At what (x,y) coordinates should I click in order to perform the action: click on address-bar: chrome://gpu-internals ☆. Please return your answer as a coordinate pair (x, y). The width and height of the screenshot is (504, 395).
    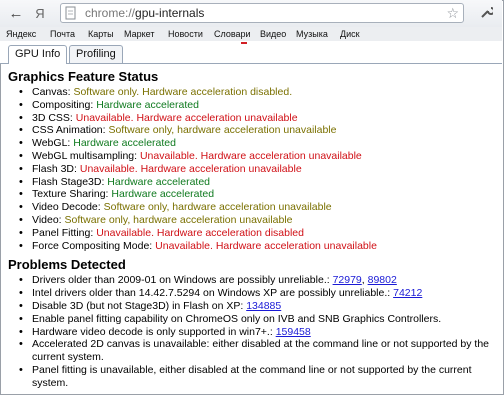
    Looking at the image, I should click on (262, 13).